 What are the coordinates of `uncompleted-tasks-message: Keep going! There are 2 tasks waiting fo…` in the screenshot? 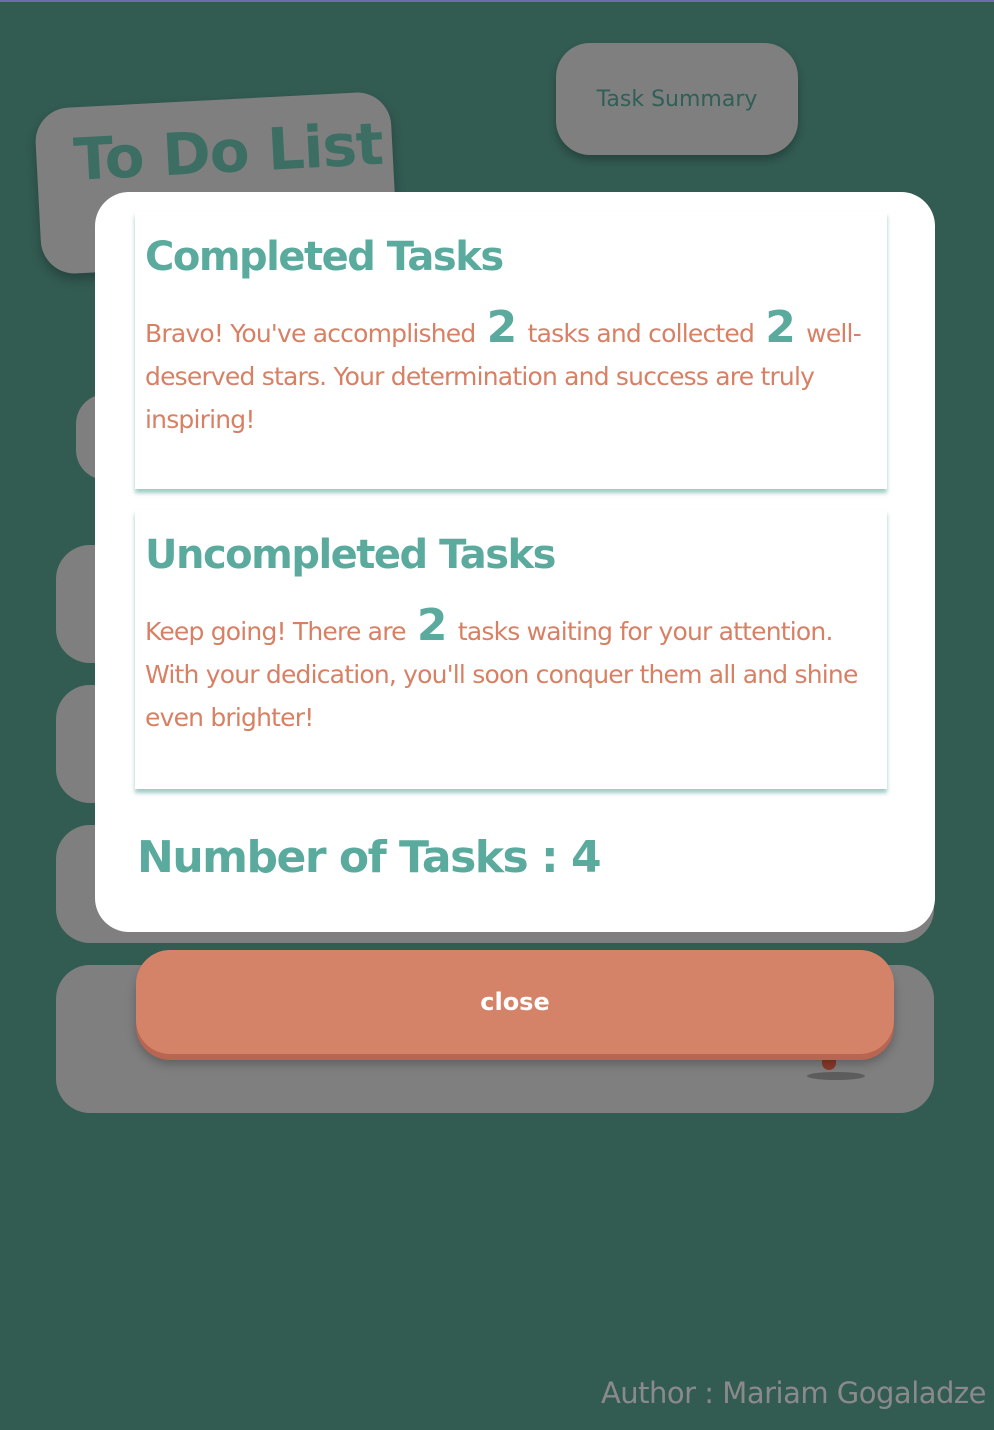 It's located at (505, 671).